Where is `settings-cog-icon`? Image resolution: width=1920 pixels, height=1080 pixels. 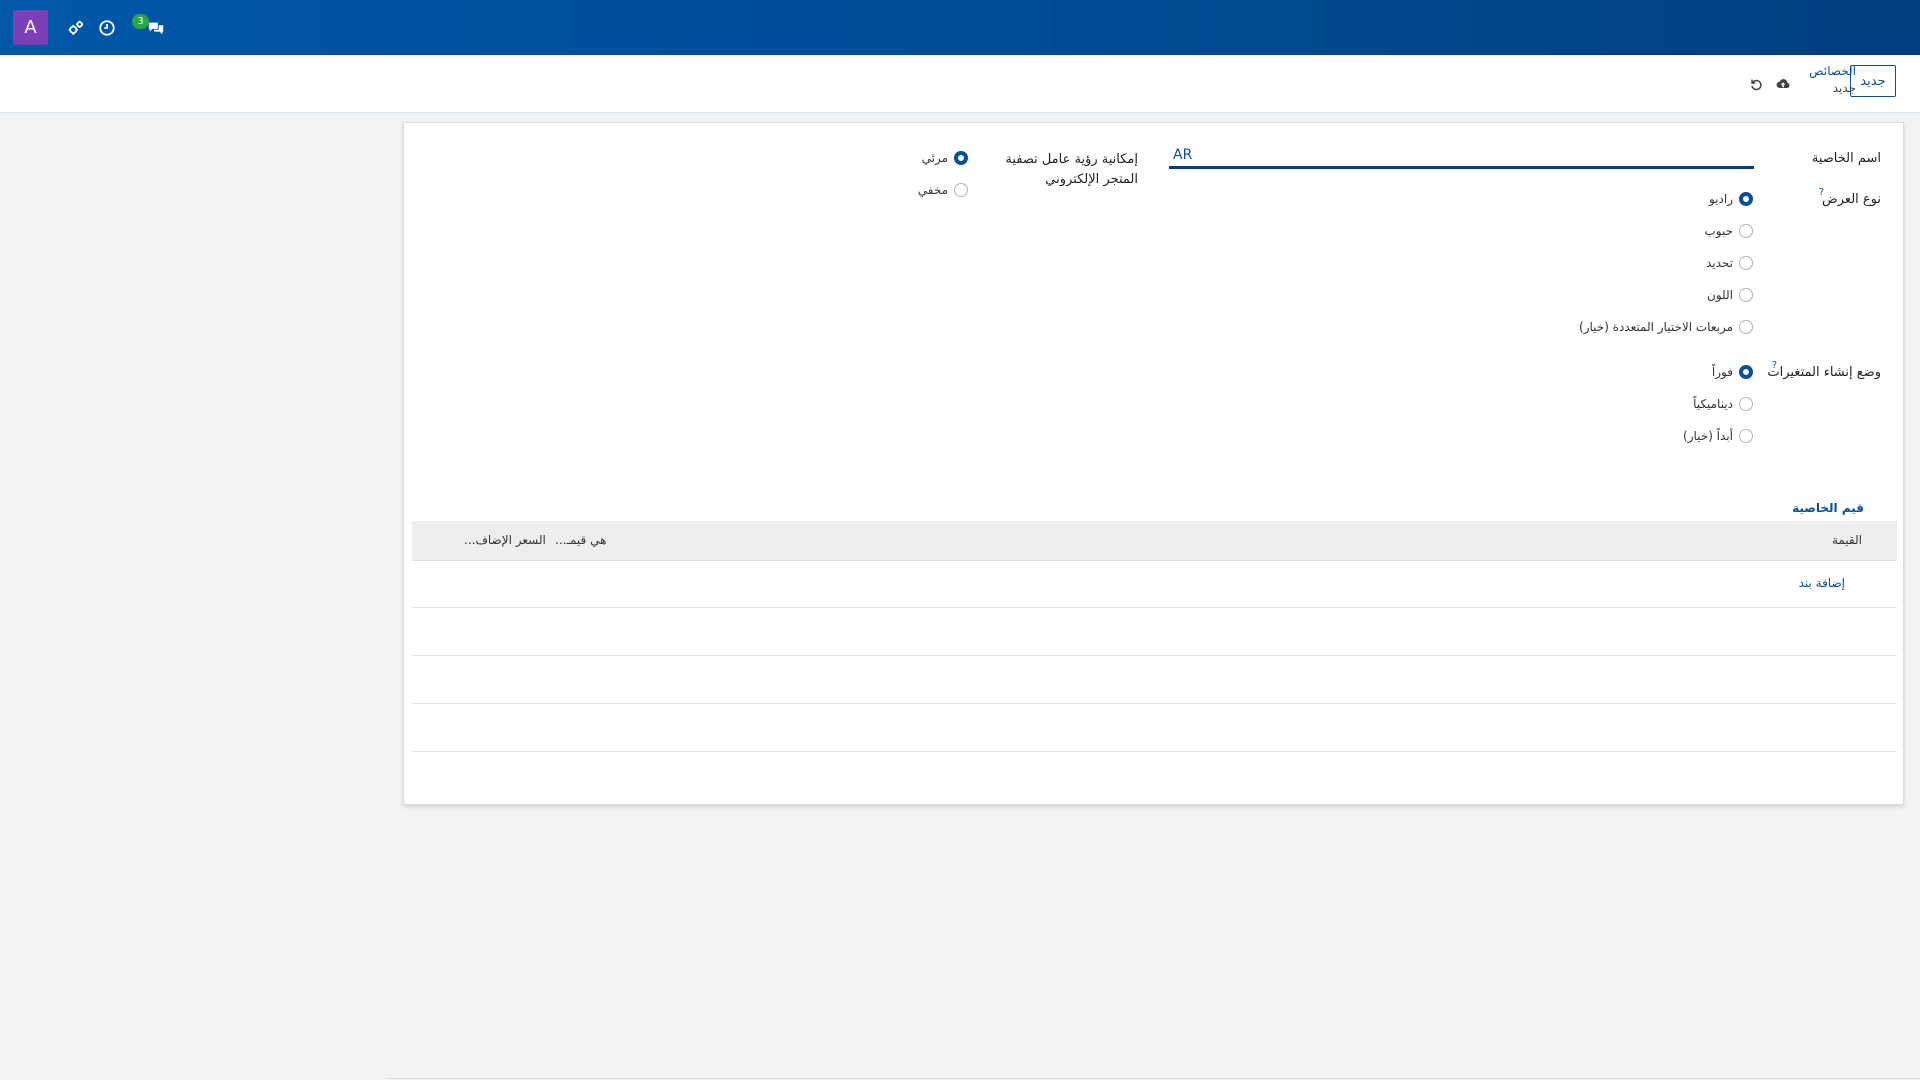
settings-cog-icon is located at coordinates (76, 28).